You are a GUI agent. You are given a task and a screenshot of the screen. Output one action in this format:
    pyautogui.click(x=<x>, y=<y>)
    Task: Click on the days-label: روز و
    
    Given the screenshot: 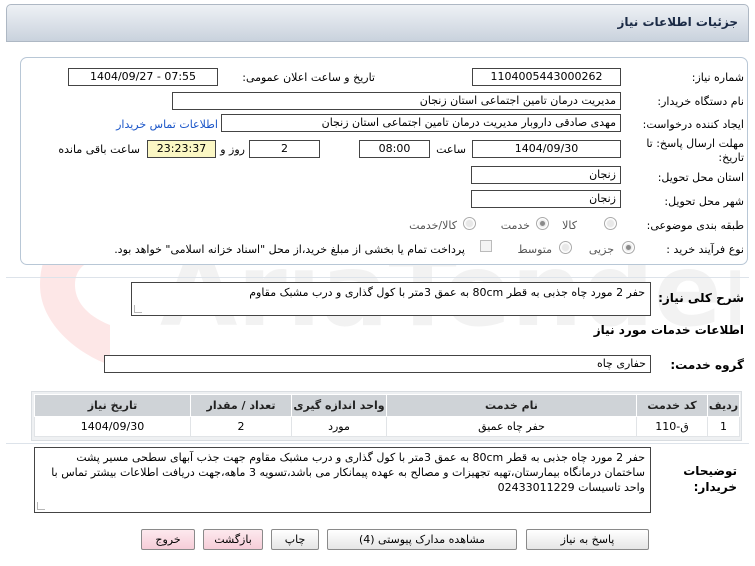 What is the action you would take?
    pyautogui.click(x=232, y=149)
    